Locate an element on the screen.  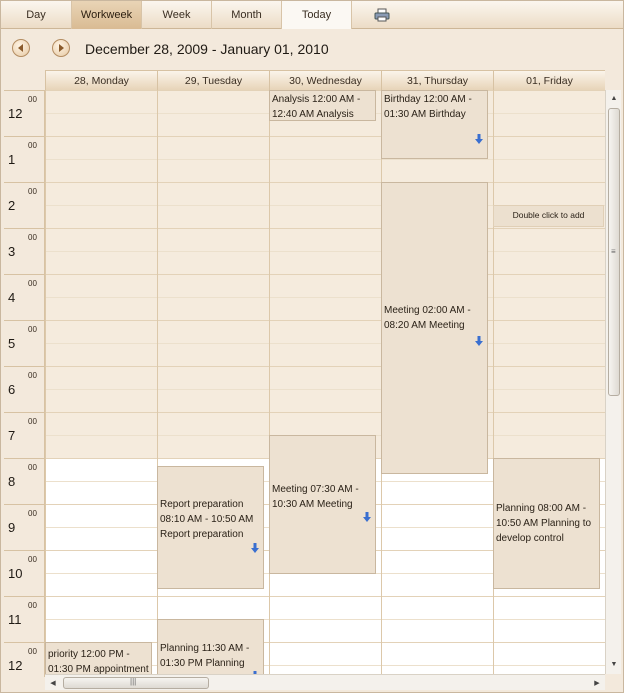
scroll-right-icon: ▶ is located at coordinates (597, 683).